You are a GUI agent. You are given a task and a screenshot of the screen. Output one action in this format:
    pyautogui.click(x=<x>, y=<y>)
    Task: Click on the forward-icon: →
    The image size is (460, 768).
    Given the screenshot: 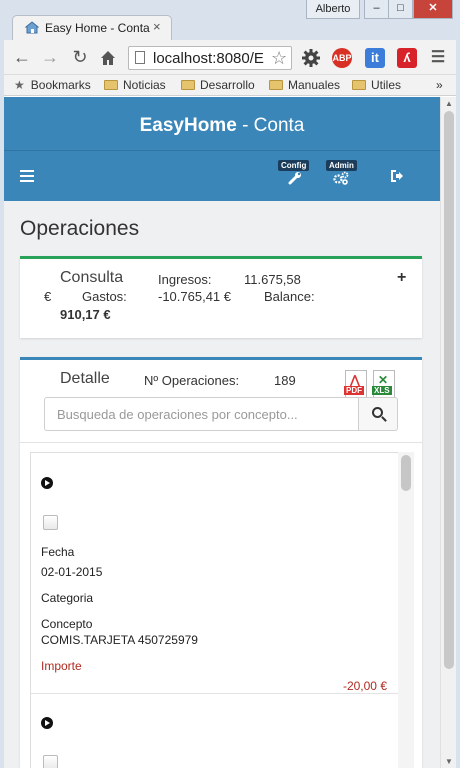 What is the action you would take?
    pyautogui.click(x=50, y=57)
    